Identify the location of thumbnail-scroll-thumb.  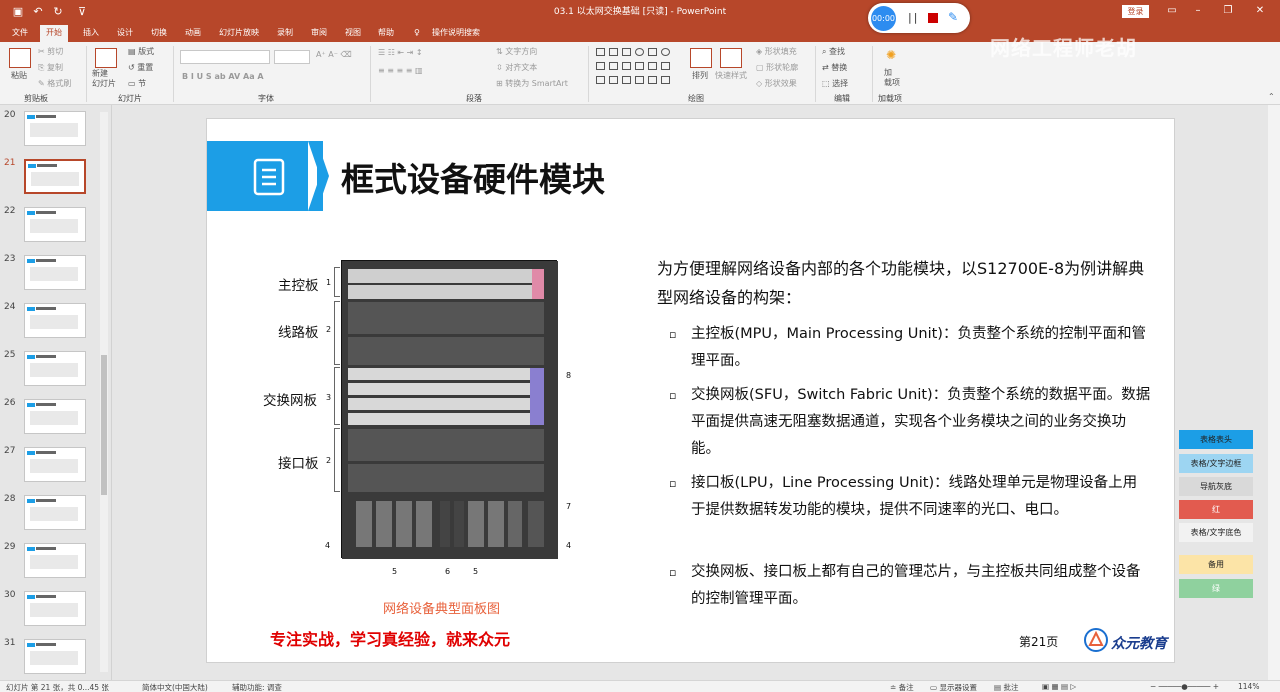
(104, 425).